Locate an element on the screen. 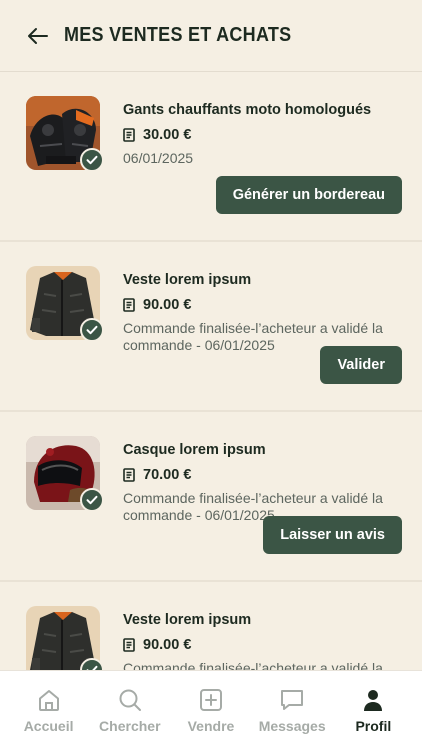 The height and width of the screenshot is (750, 422). nav-label: Messages is located at coordinates (292, 726).